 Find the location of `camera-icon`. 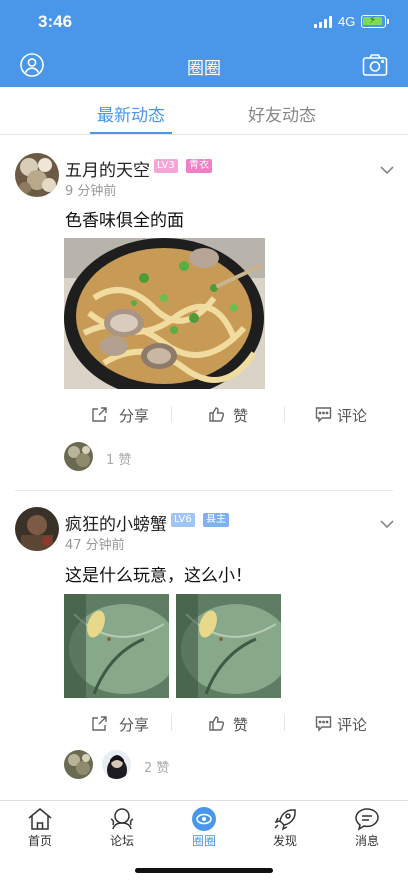

camera-icon is located at coordinates (375, 65).